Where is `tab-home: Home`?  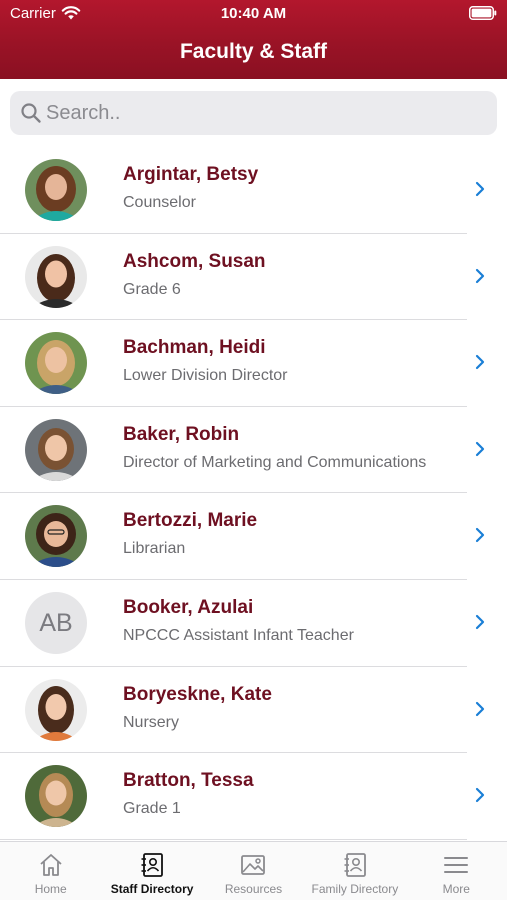
tab-home: Home is located at coordinates (50, 871).